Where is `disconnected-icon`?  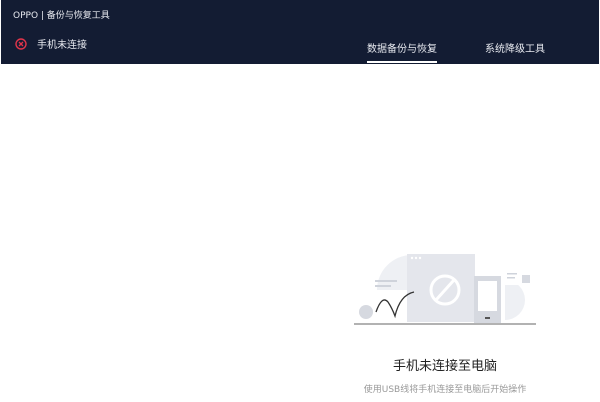
disconnected-icon is located at coordinates (21, 43).